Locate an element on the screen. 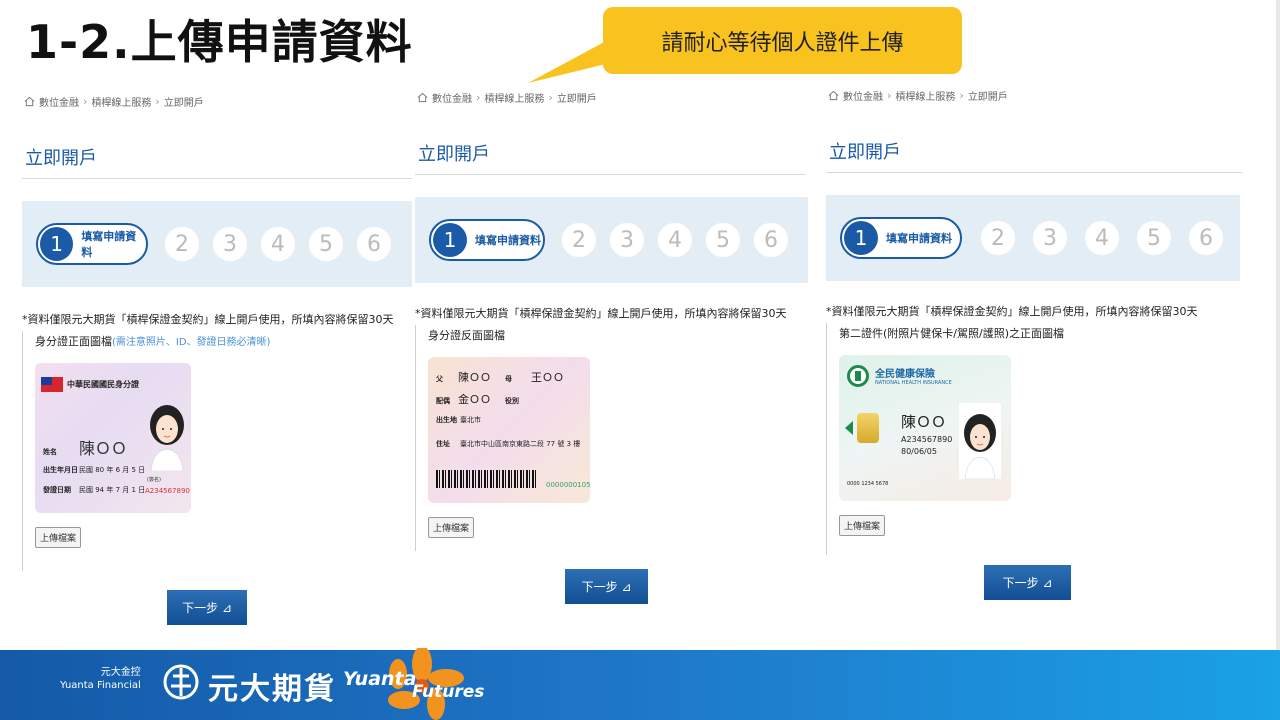 Image resolution: width=1280 pixels, height=720 pixels. upload-field-label: 身分證正面圖檔(需注意照片、ID、發證日務必清晰) is located at coordinates (223, 341).